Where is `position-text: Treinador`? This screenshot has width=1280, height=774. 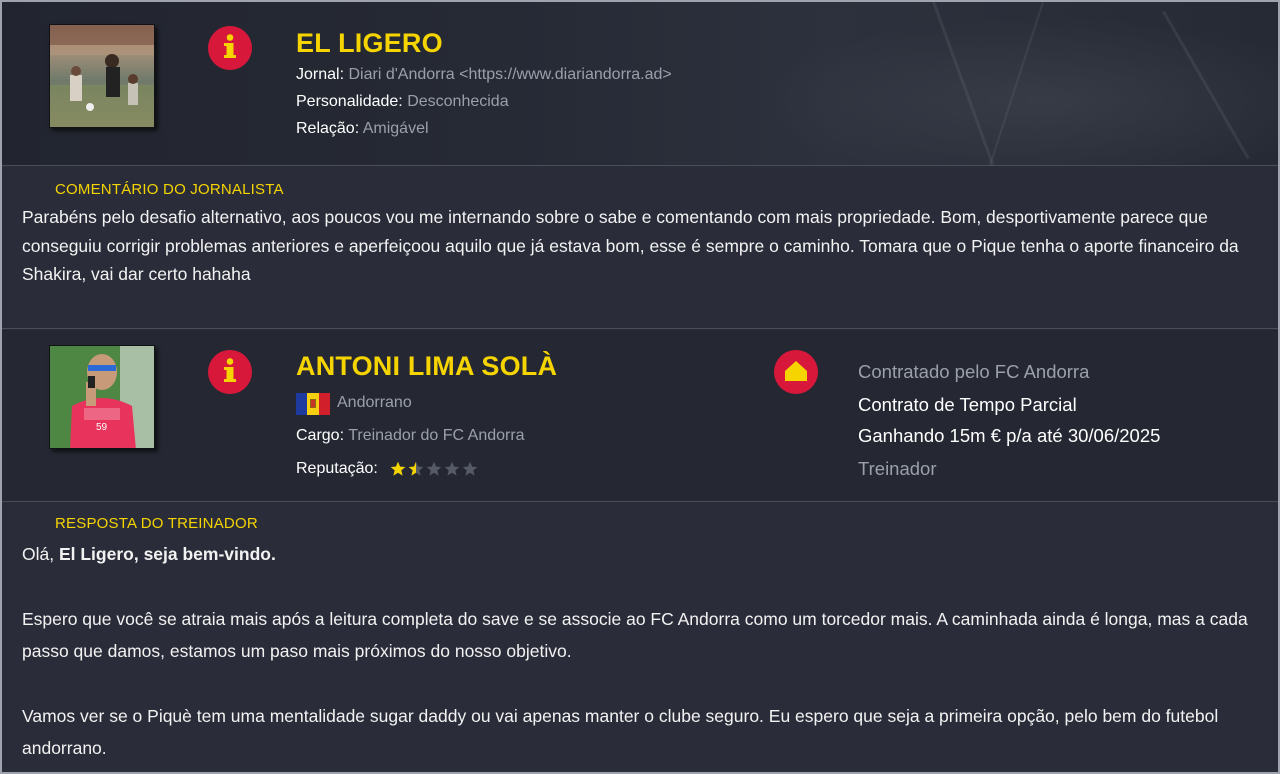
position-text: Treinador is located at coordinates (897, 468).